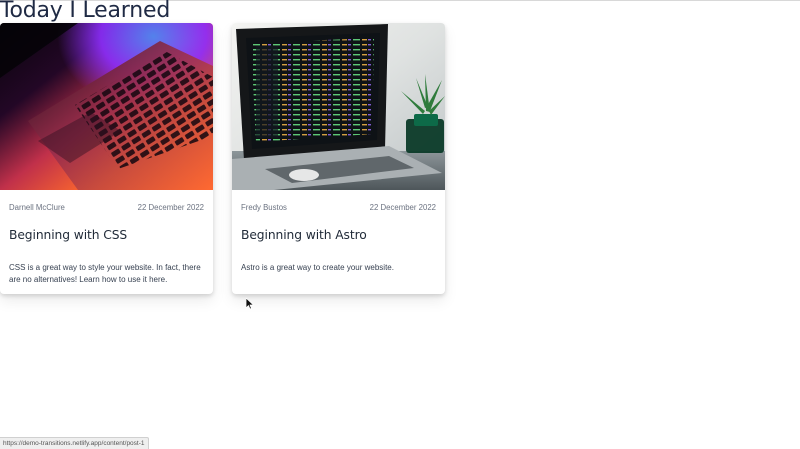 Image resolution: width=800 pixels, height=449 pixels. I want to click on post-title: Beginning with CSS, so click(68, 235).